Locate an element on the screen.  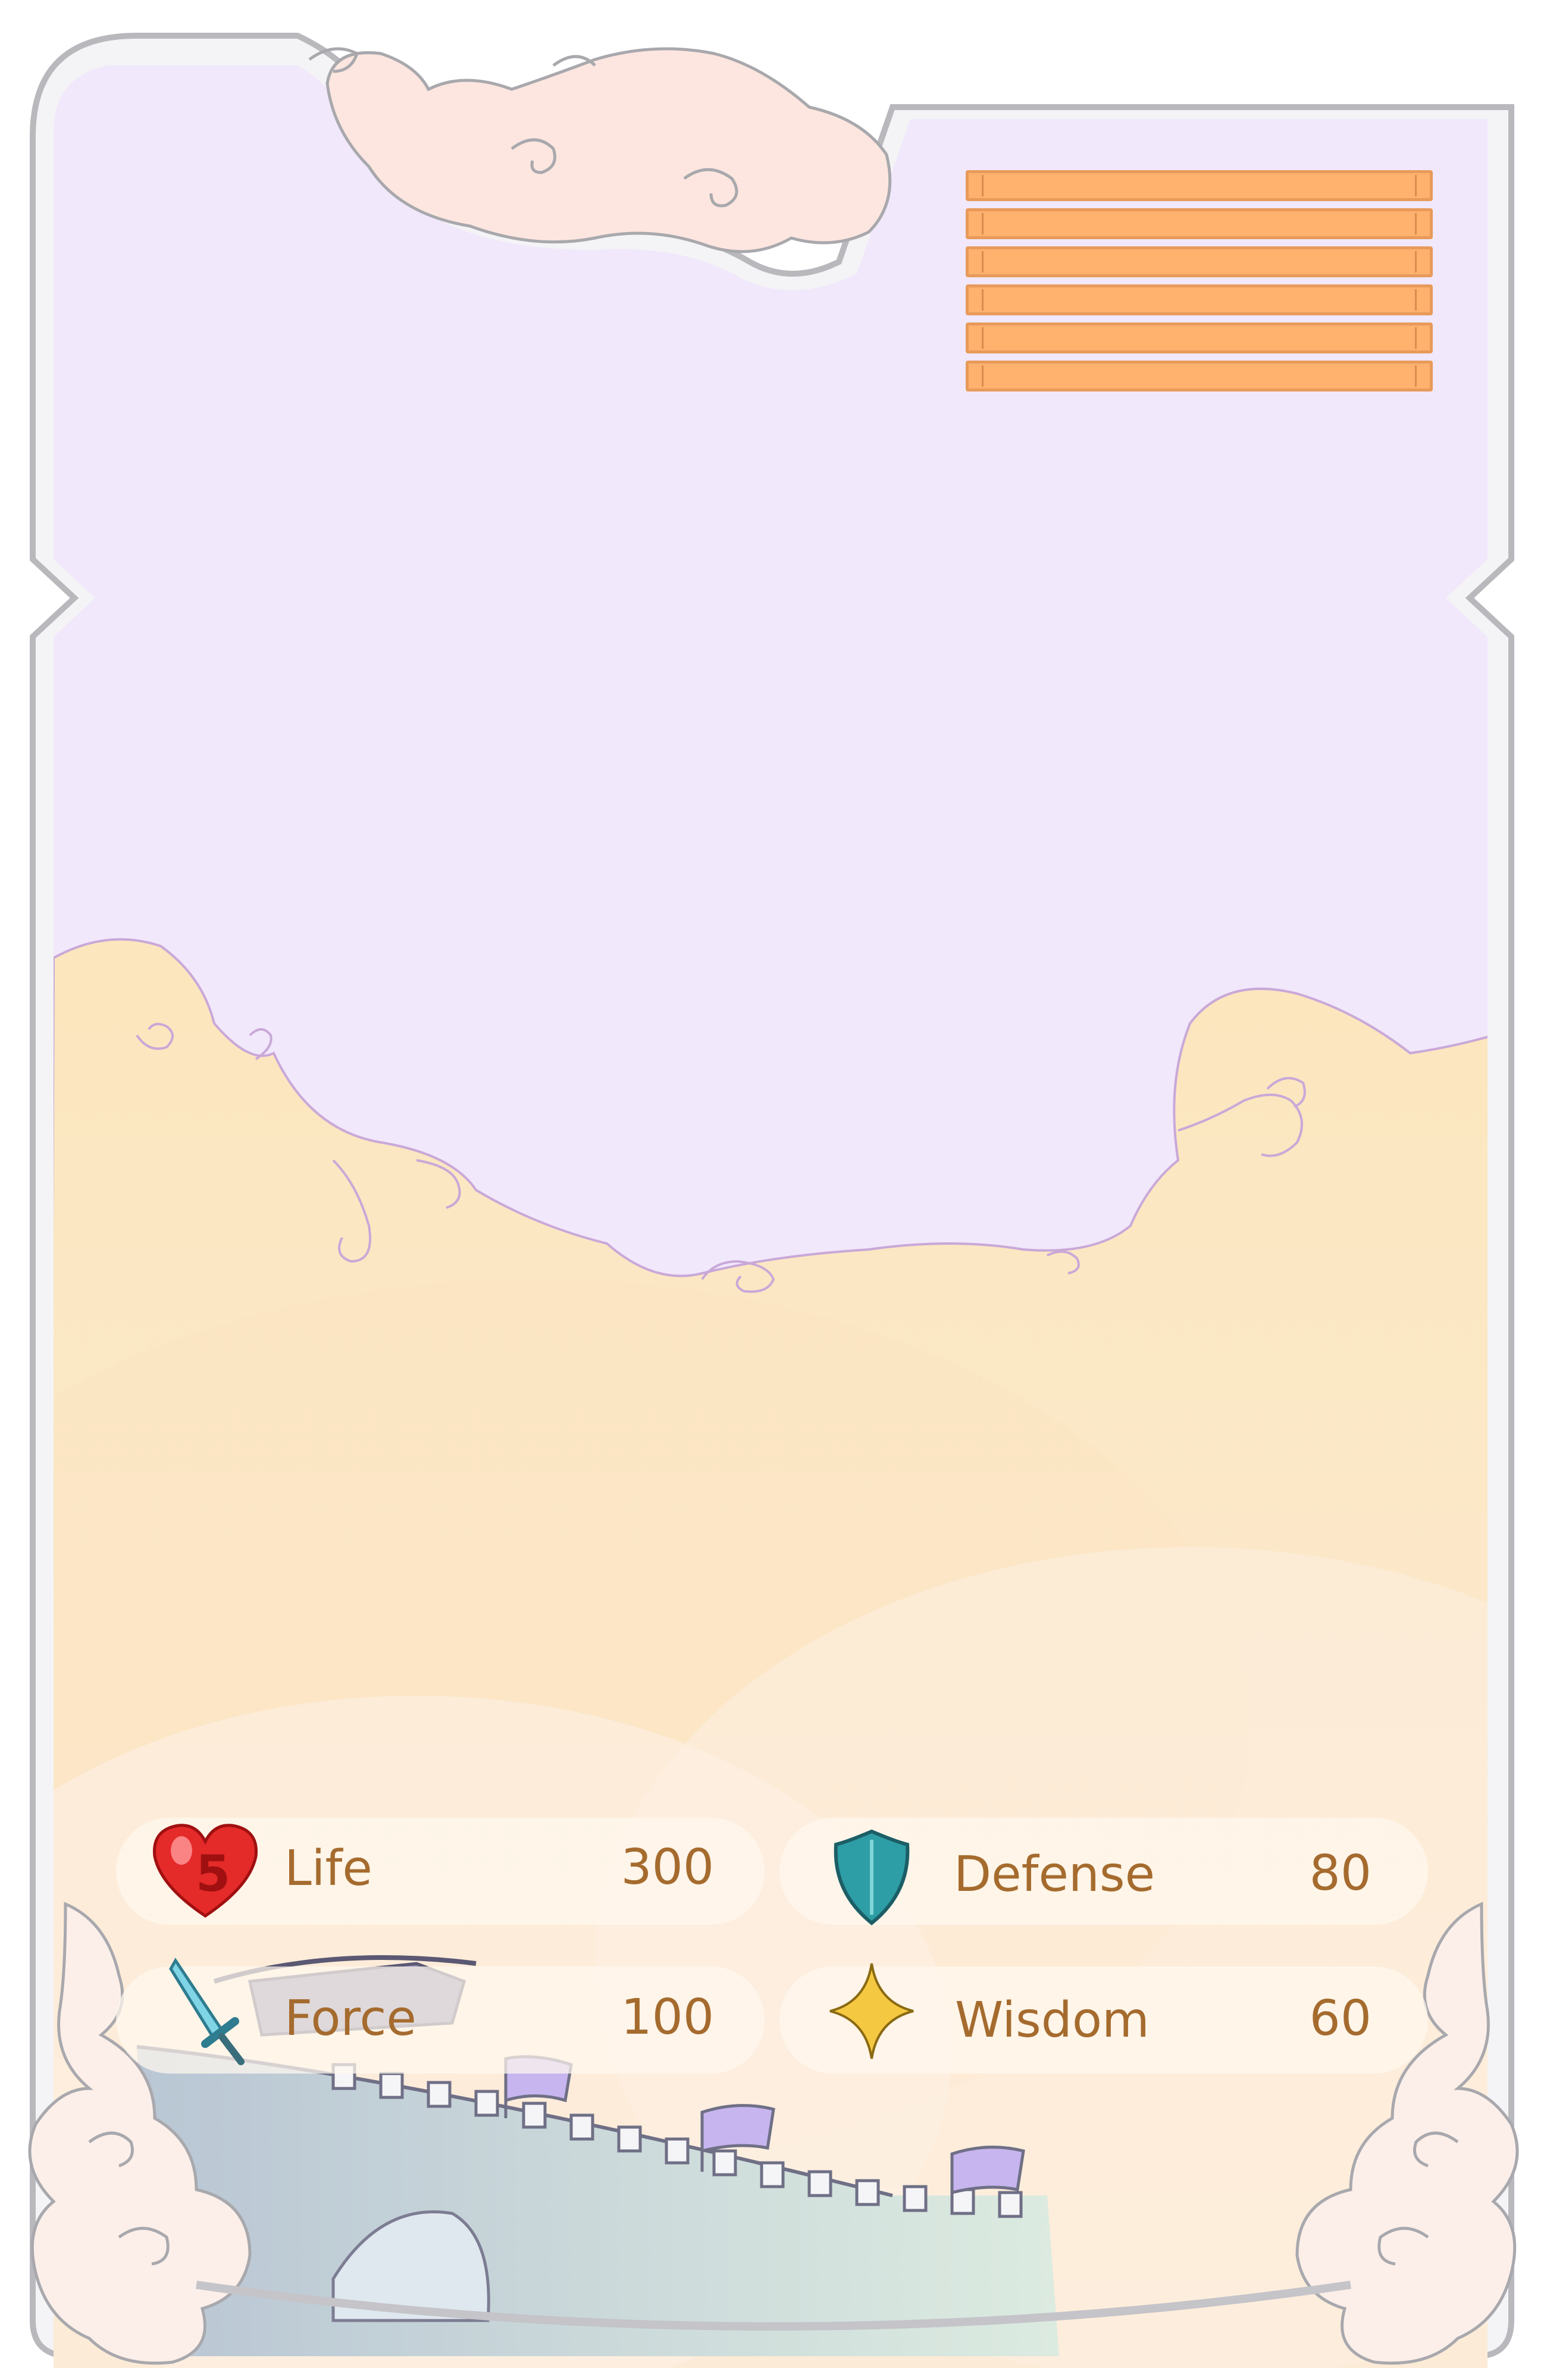
shield-icon is located at coordinates (872, 1877).